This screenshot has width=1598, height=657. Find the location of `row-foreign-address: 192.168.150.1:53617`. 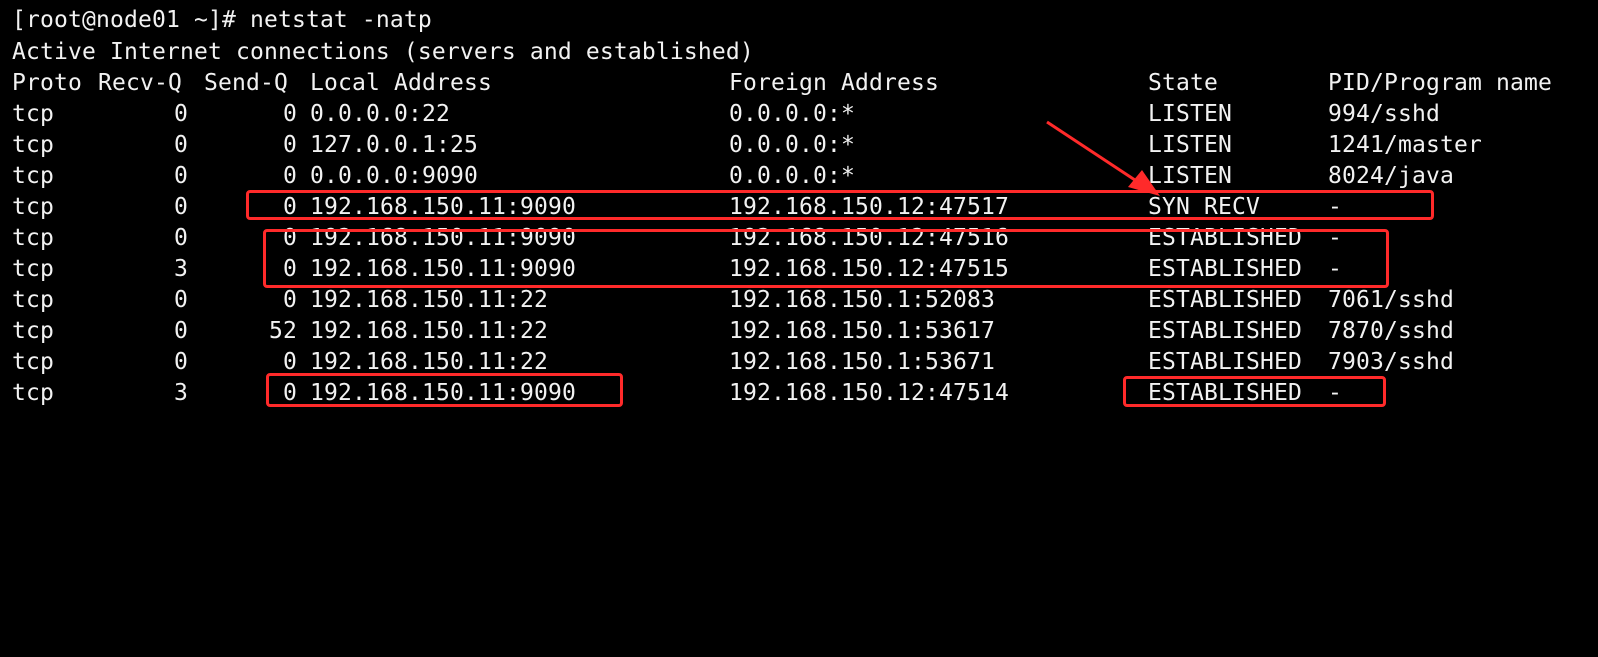

row-foreign-address: 192.168.150.1:53617 is located at coordinates (862, 331).